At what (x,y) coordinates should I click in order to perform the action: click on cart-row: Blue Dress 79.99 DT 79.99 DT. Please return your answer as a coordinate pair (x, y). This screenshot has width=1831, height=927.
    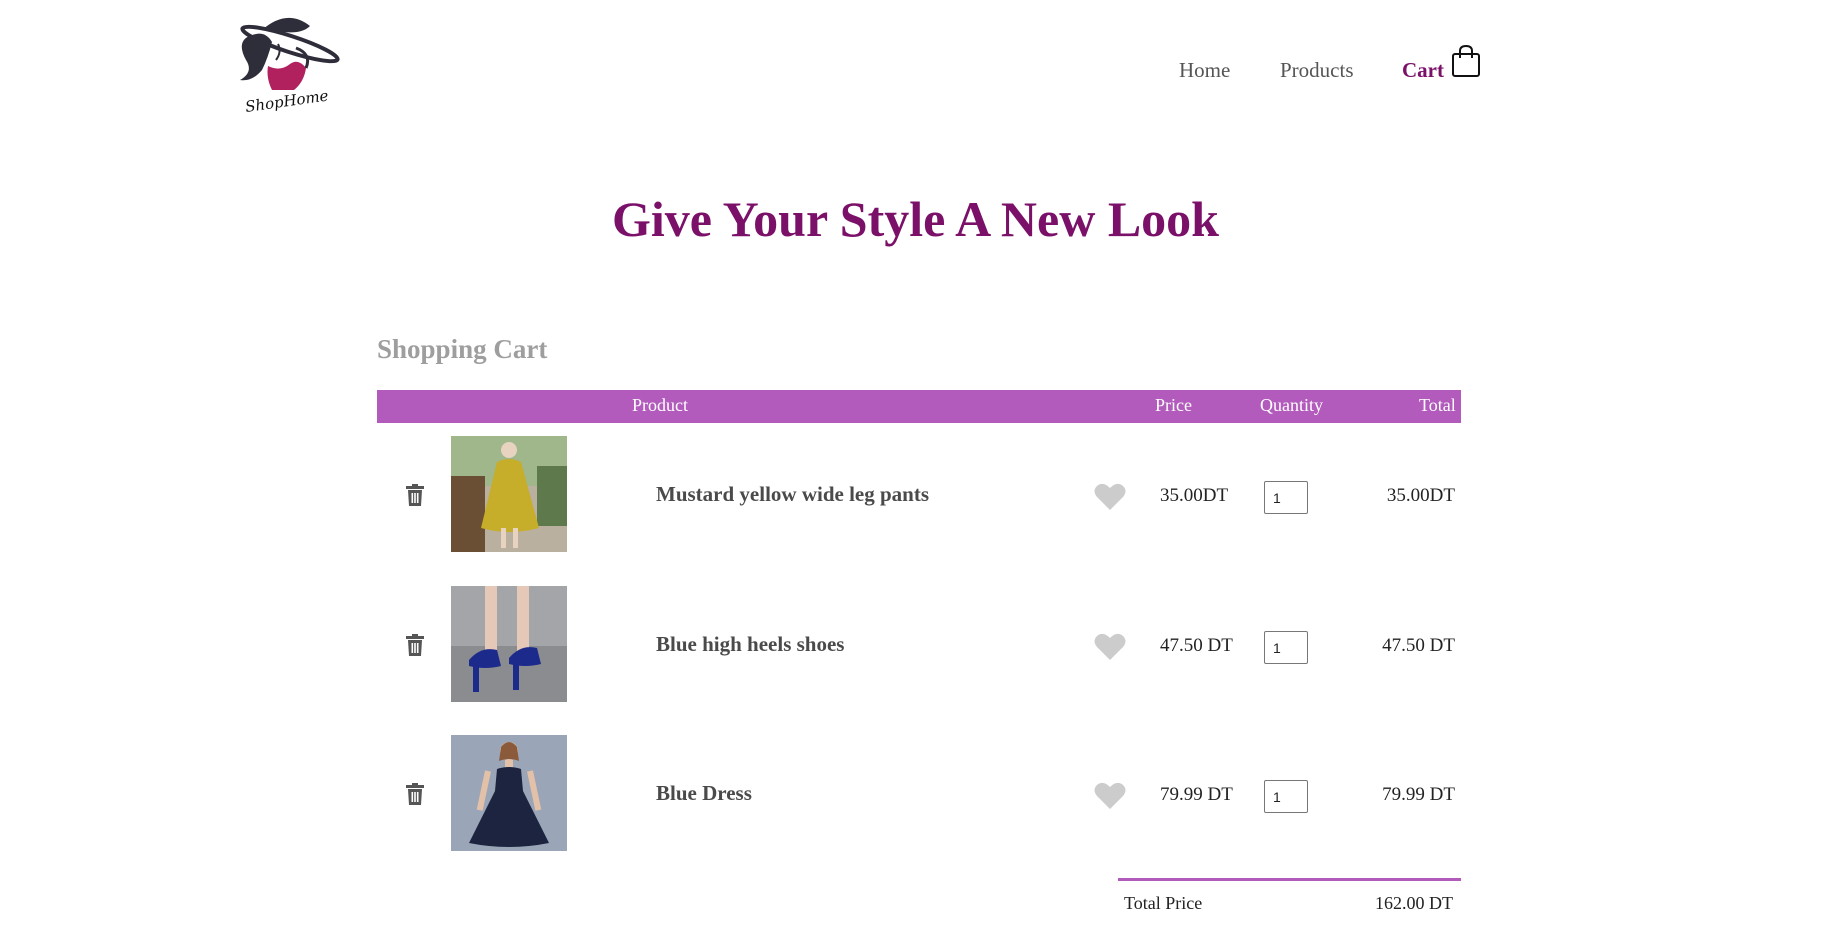
    Looking at the image, I should click on (919, 793).